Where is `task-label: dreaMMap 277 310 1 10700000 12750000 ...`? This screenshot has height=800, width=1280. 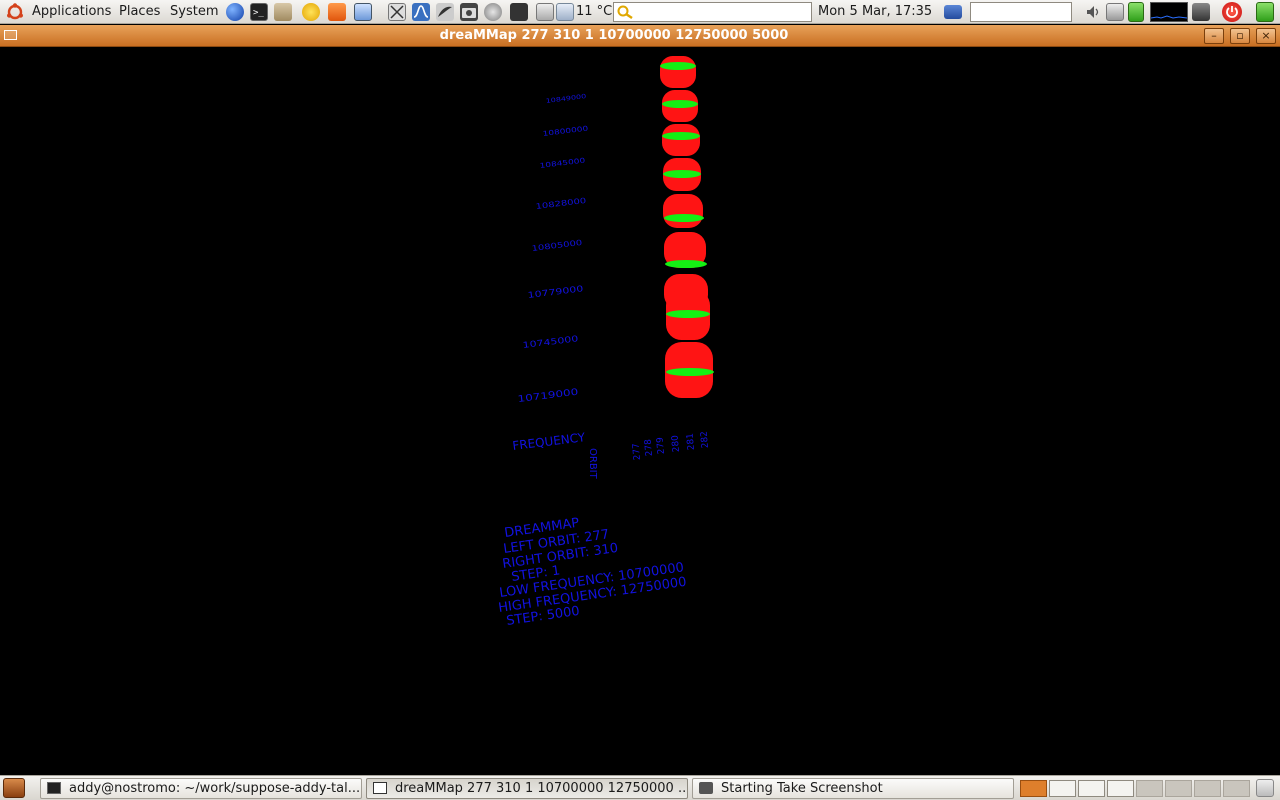 task-label: dreaMMap 277 310 1 10700000 12750000 ... is located at coordinates (541, 788).